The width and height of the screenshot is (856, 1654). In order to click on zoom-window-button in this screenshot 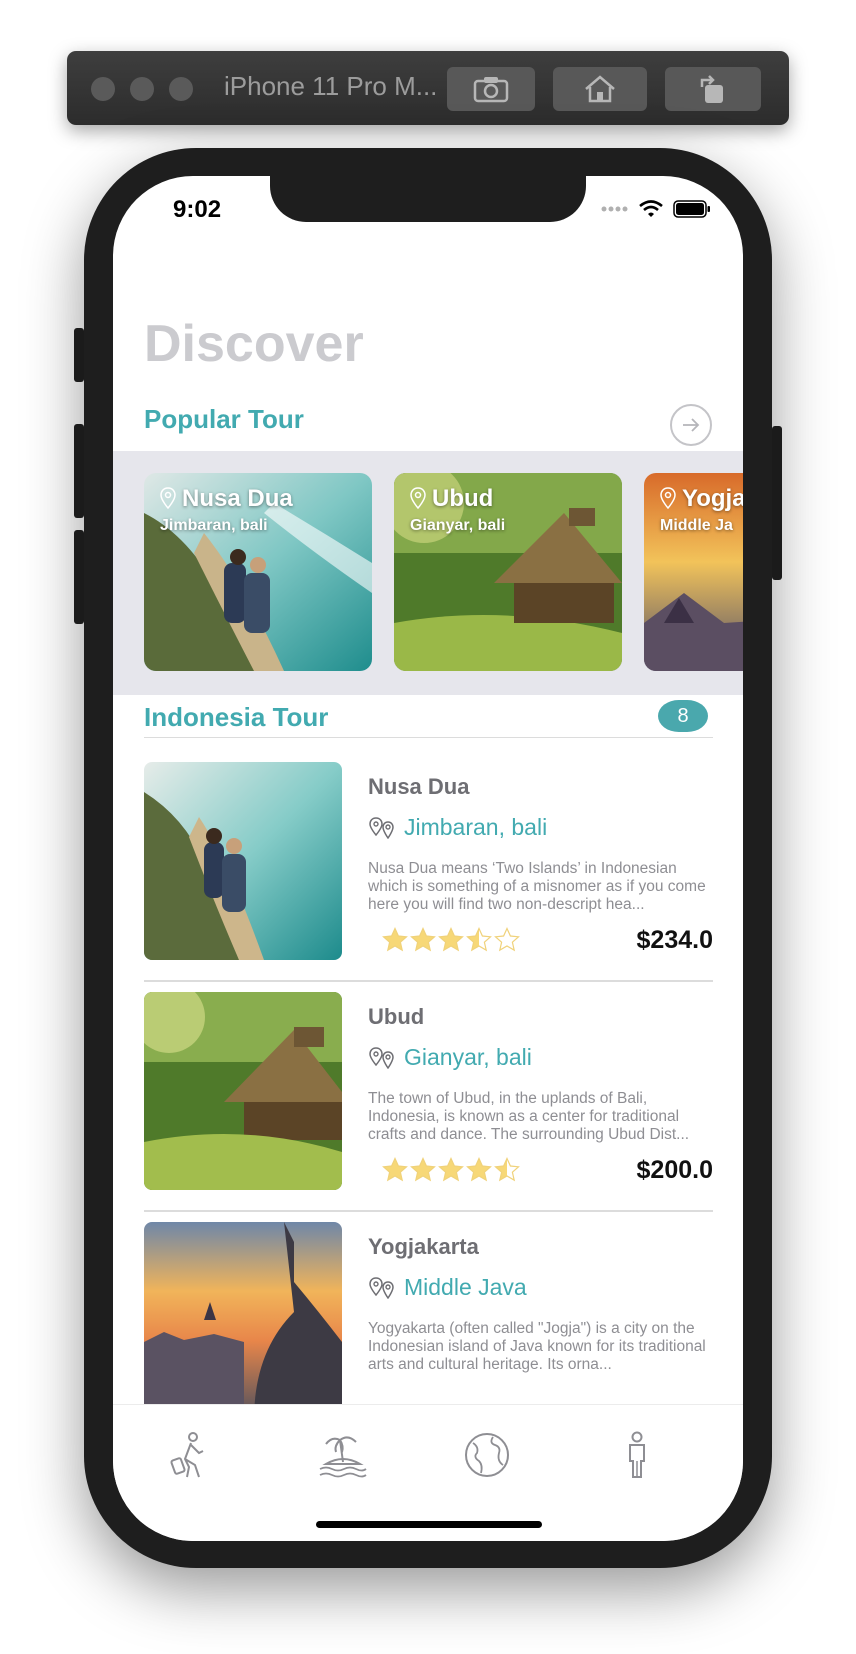, I will do `click(181, 89)`.